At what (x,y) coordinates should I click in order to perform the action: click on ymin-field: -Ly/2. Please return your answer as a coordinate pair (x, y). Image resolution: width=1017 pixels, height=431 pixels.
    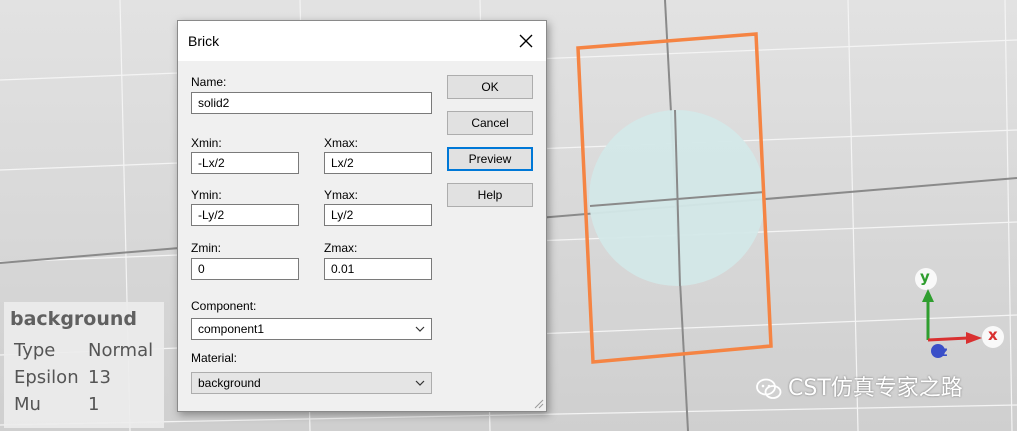
    Looking at the image, I should click on (245, 215).